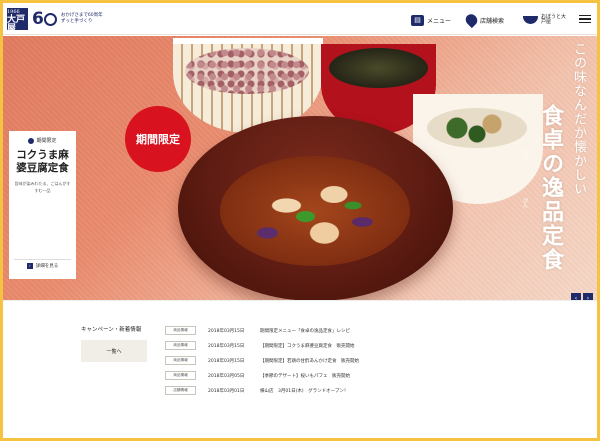  Describe the element at coordinates (375, 345) in the screenshot. I see `news-item: 商品情報 2018年03月15日 【期間限定】コクうま麻婆豆腐定食 販売開始` at that location.